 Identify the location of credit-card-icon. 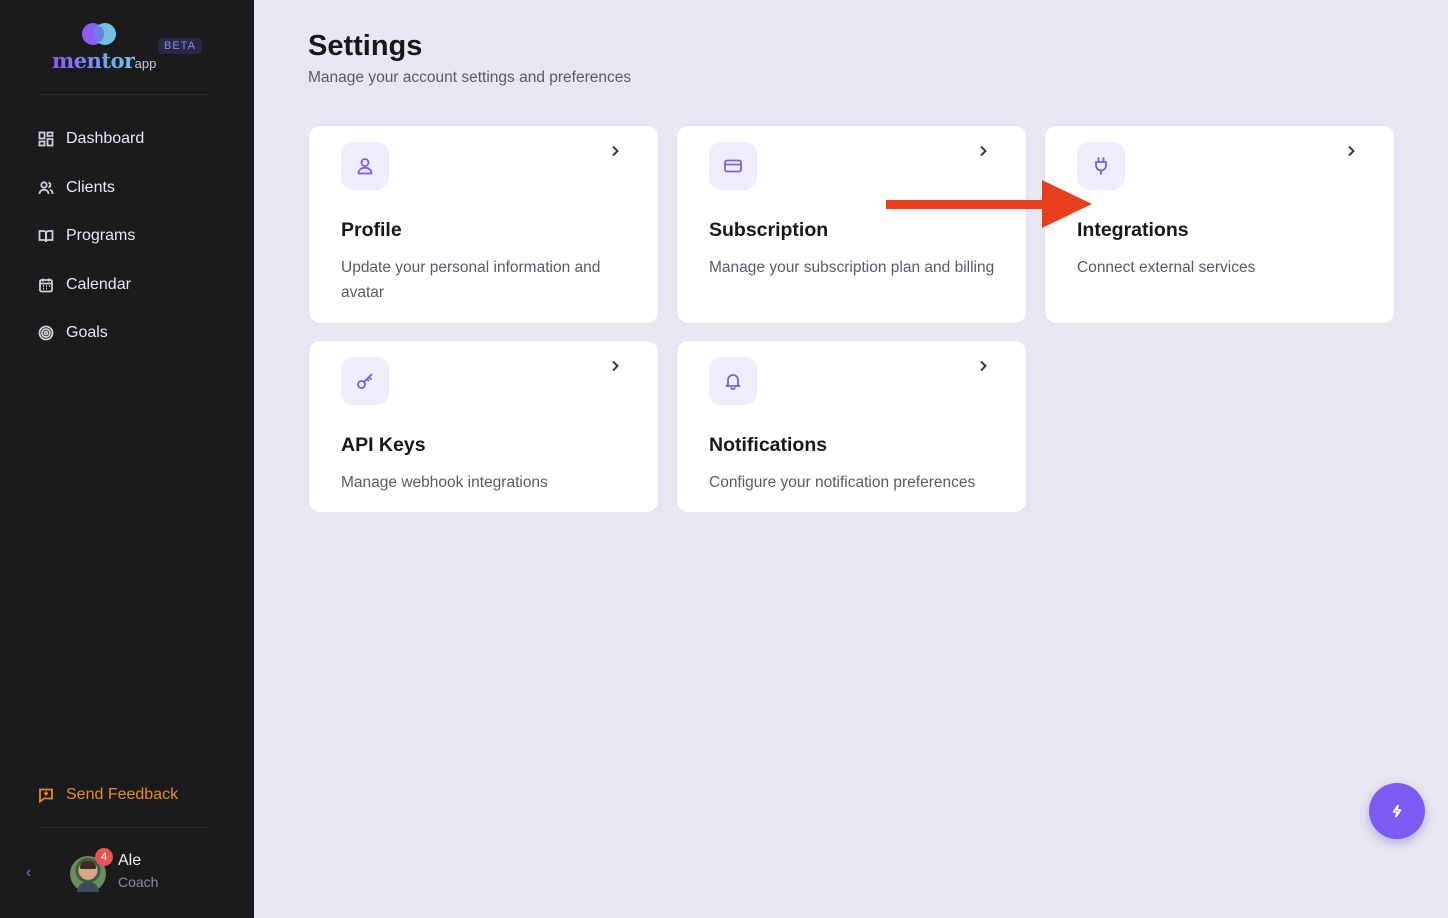
(733, 166).